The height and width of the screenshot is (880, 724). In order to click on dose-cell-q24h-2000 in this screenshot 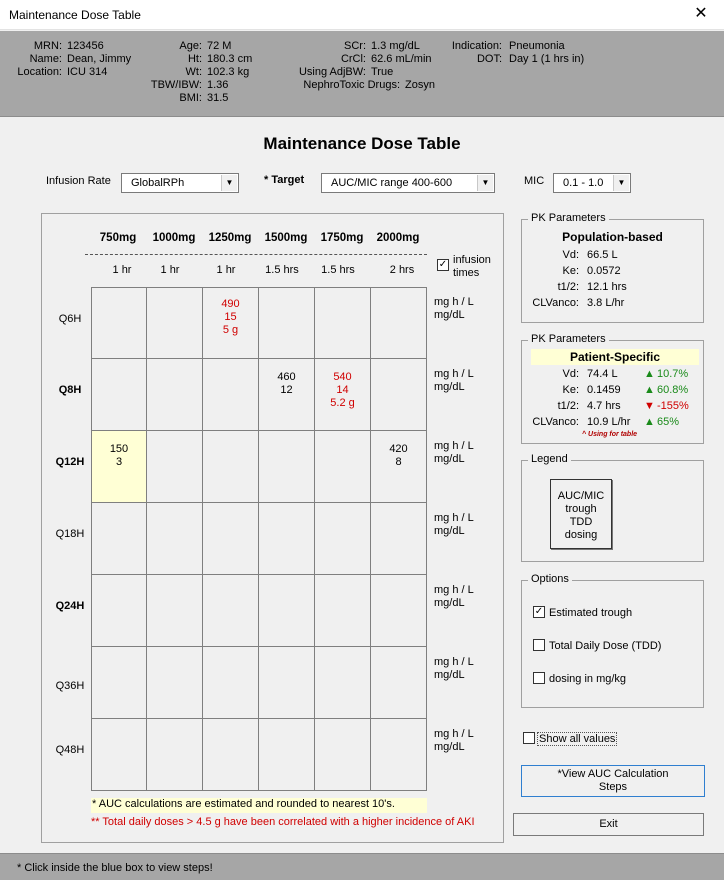, I will do `click(398, 610)`.